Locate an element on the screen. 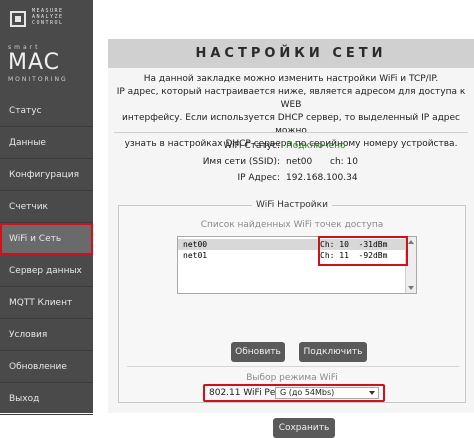 This screenshot has height=438, width=474. wifi-settings-legend-text: WiFi Настройки is located at coordinates (292, 205).